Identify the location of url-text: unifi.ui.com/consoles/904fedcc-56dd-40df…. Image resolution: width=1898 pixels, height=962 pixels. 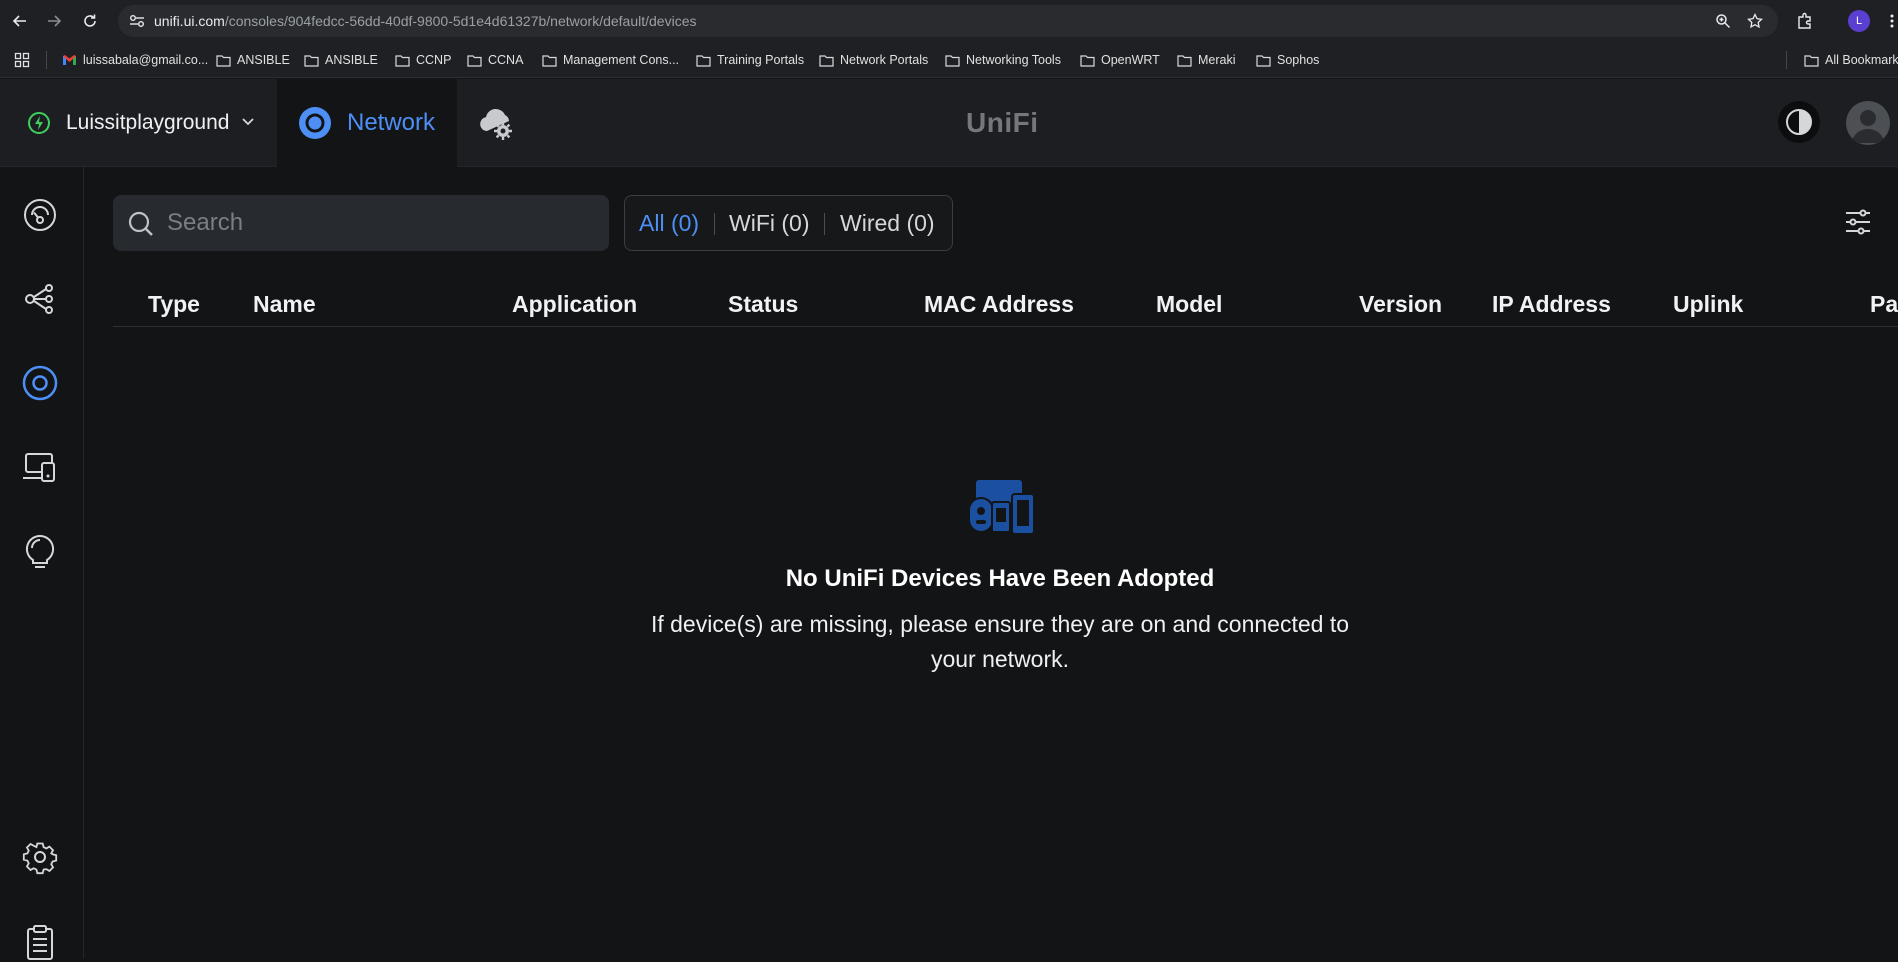
(425, 21).